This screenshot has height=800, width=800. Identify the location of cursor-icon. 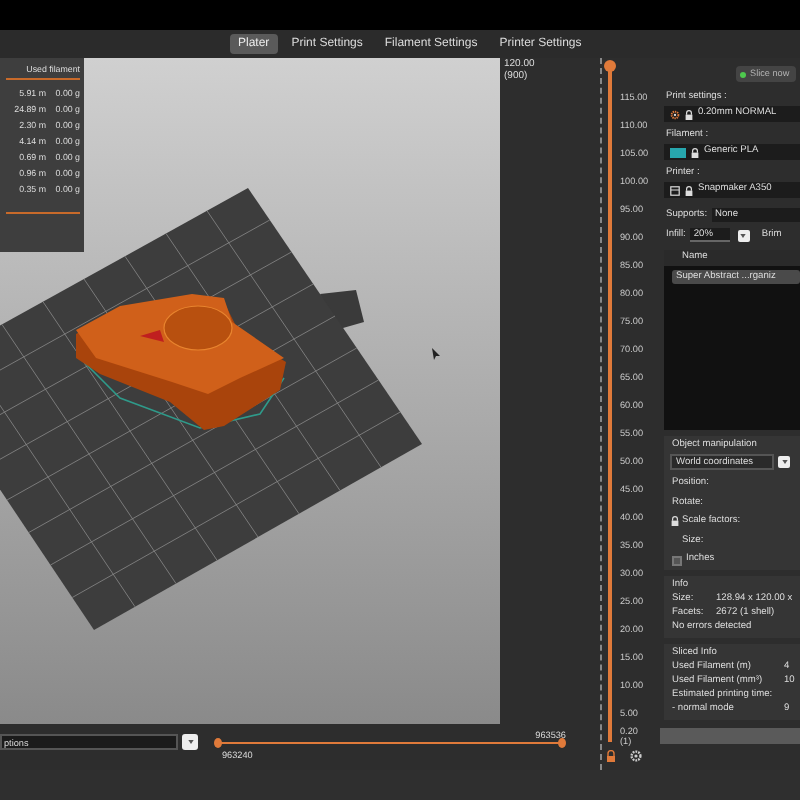
(436, 354).